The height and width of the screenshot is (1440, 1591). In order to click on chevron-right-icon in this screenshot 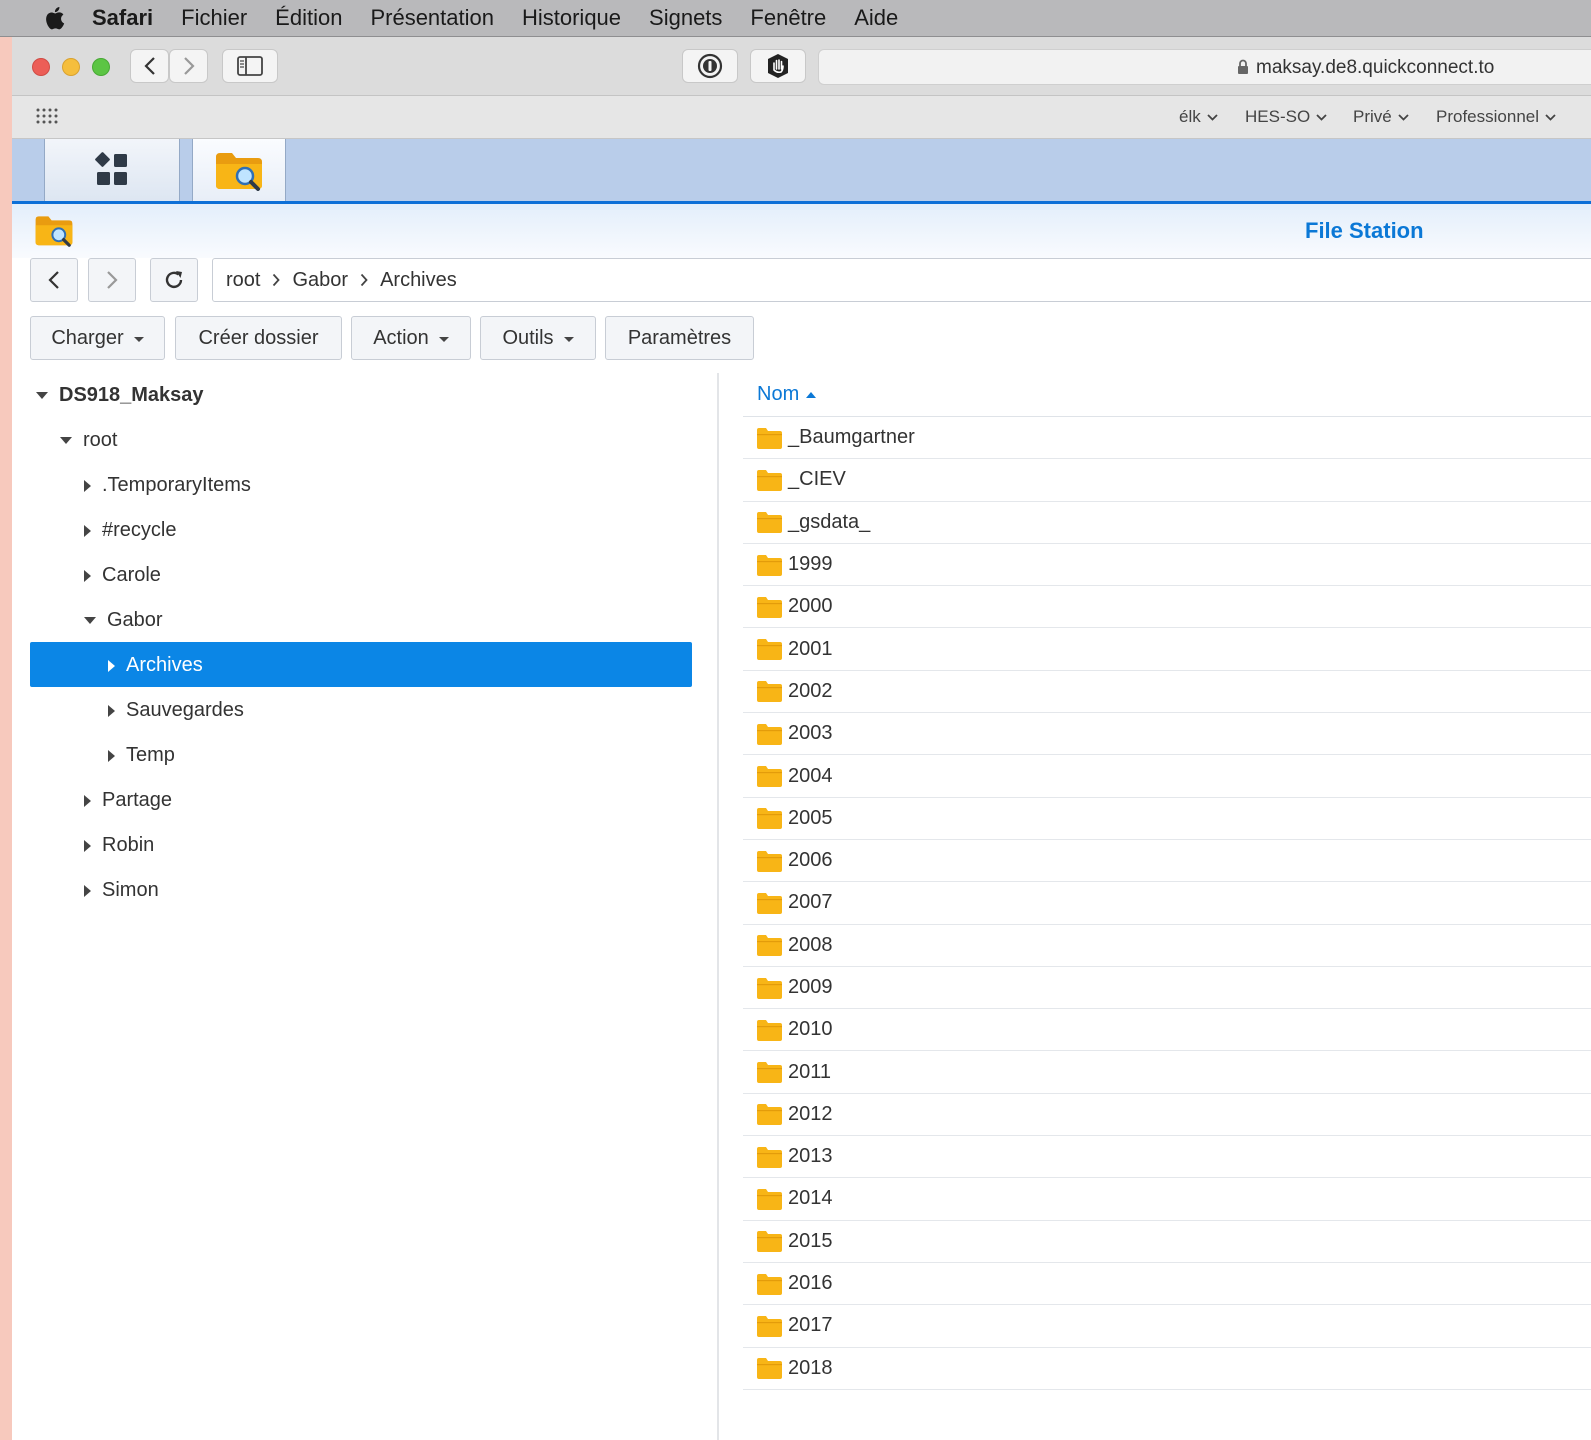, I will do `click(189, 66)`.